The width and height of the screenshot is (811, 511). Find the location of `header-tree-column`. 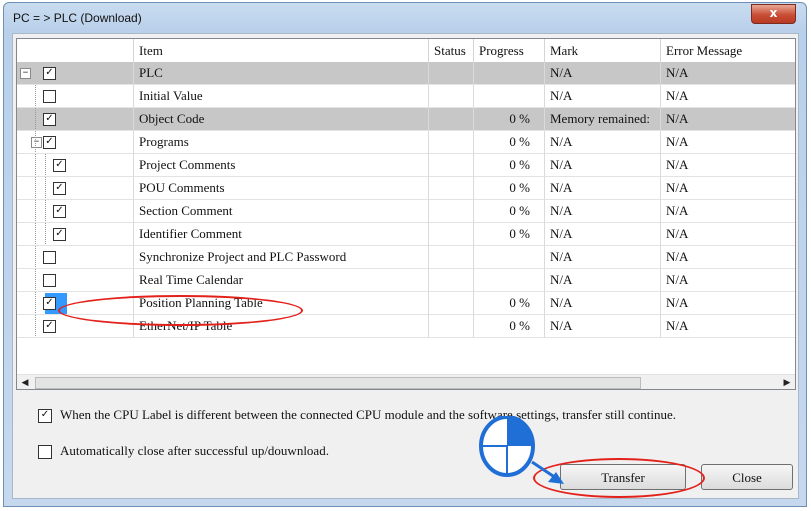

header-tree-column is located at coordinates (75, 50).